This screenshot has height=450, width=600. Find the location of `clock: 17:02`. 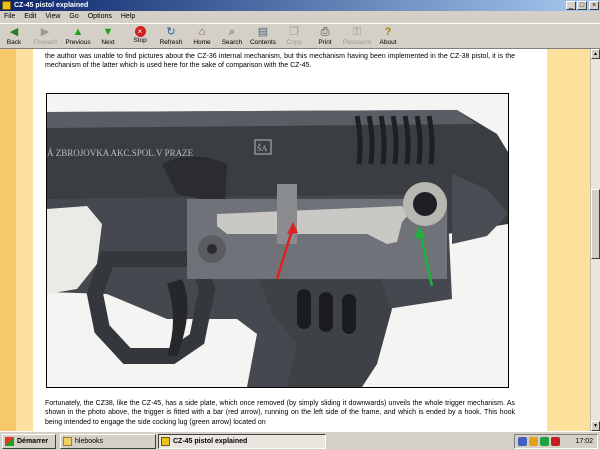

clock: 17:02 is located at coordinates (584, 441).